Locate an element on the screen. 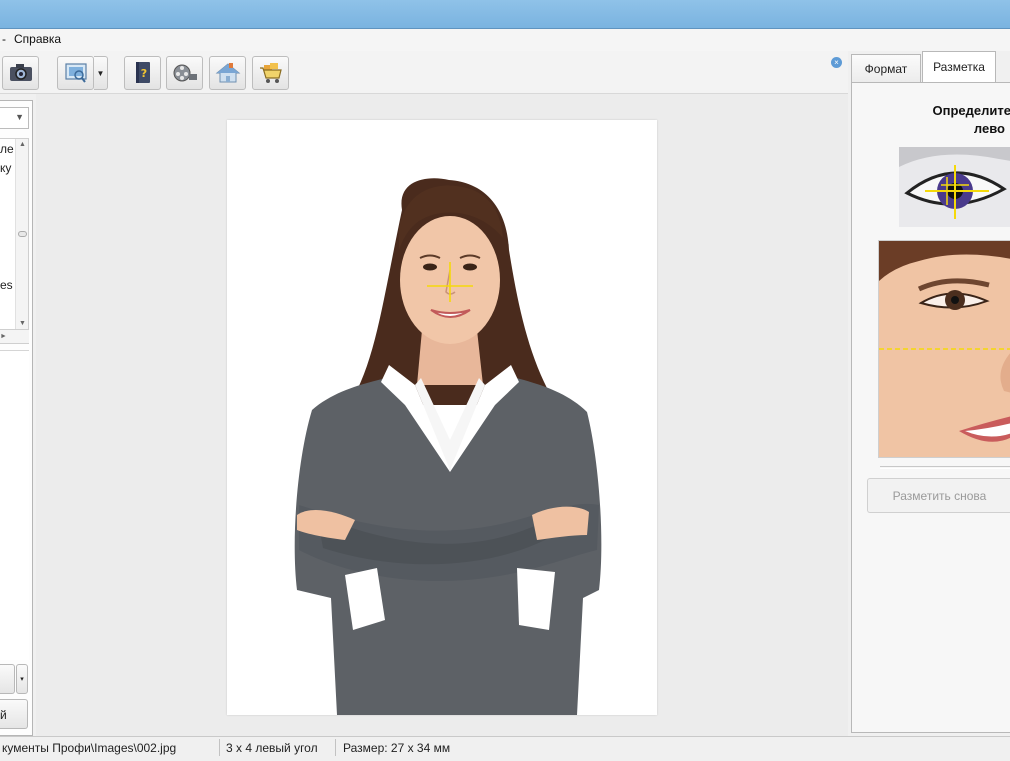 The height and width of the screenshot is (761, 1010). camera-button is located at coordinates (20, 73).